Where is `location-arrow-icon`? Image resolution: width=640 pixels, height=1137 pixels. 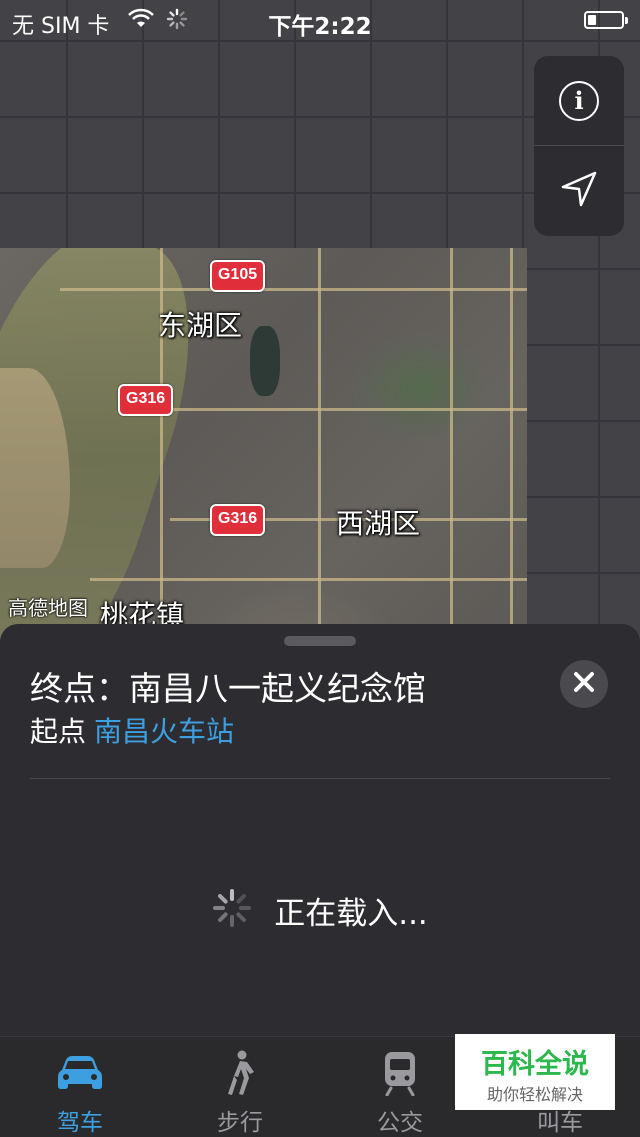
location-arrow-icon is located at coordinates (579, 191).